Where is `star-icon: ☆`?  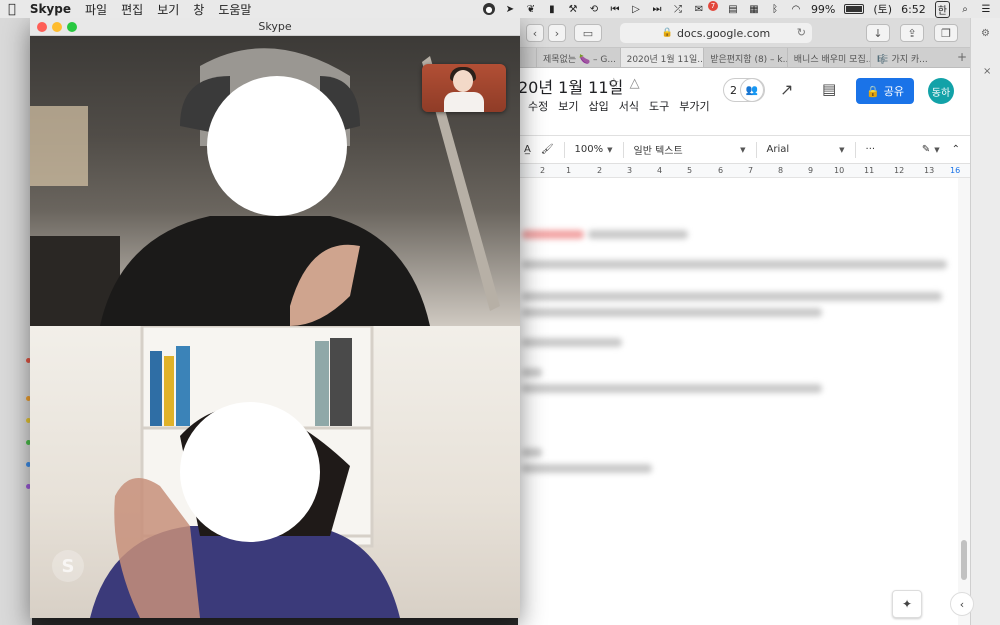 star-icon: ☆ is located at coordinates (614, 83).